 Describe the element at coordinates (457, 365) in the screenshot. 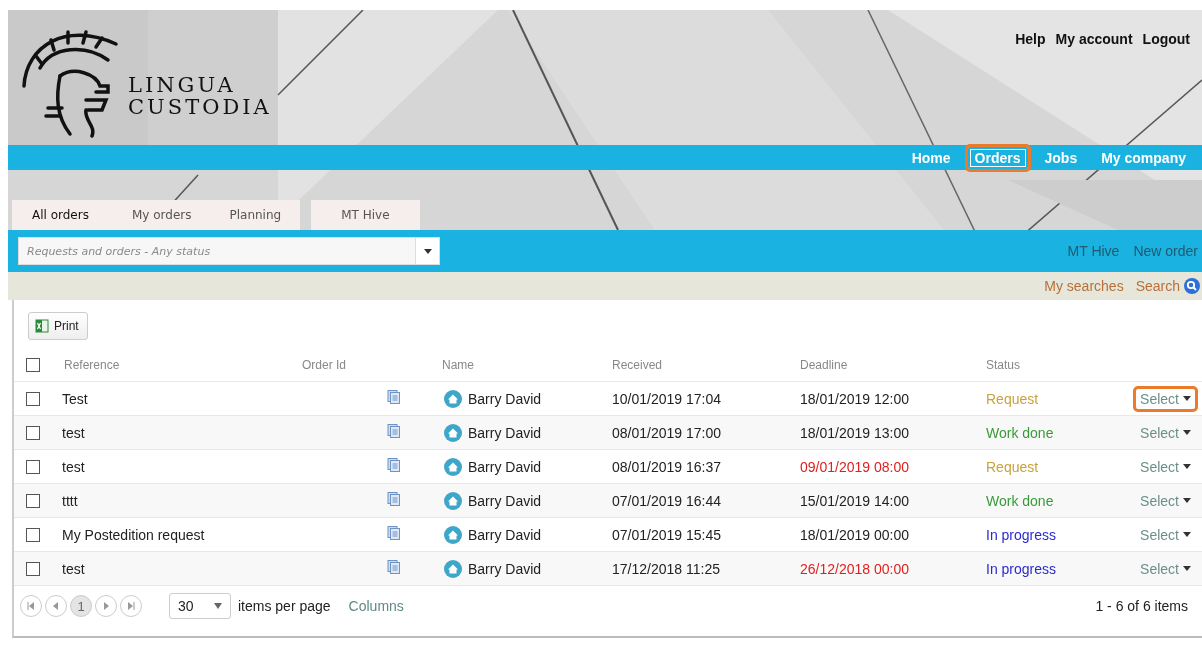

I see `column-header: Name` at that location.